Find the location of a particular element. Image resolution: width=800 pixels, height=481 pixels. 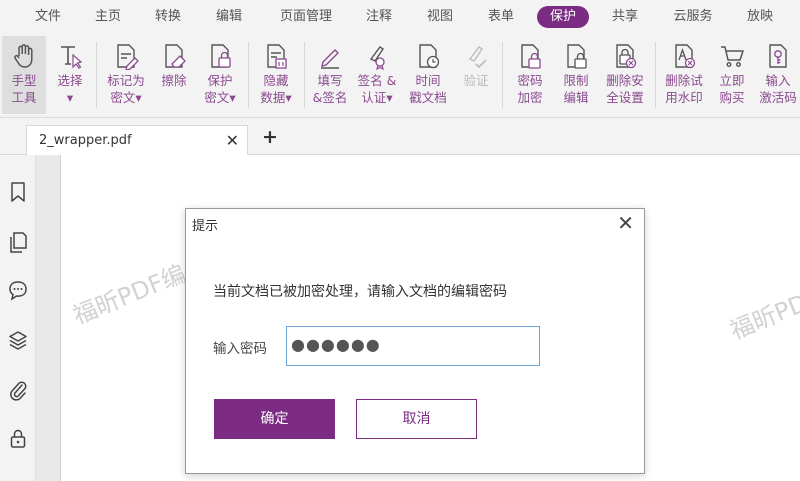

password-label: 输入密码 is located at coordinates (240, 349).